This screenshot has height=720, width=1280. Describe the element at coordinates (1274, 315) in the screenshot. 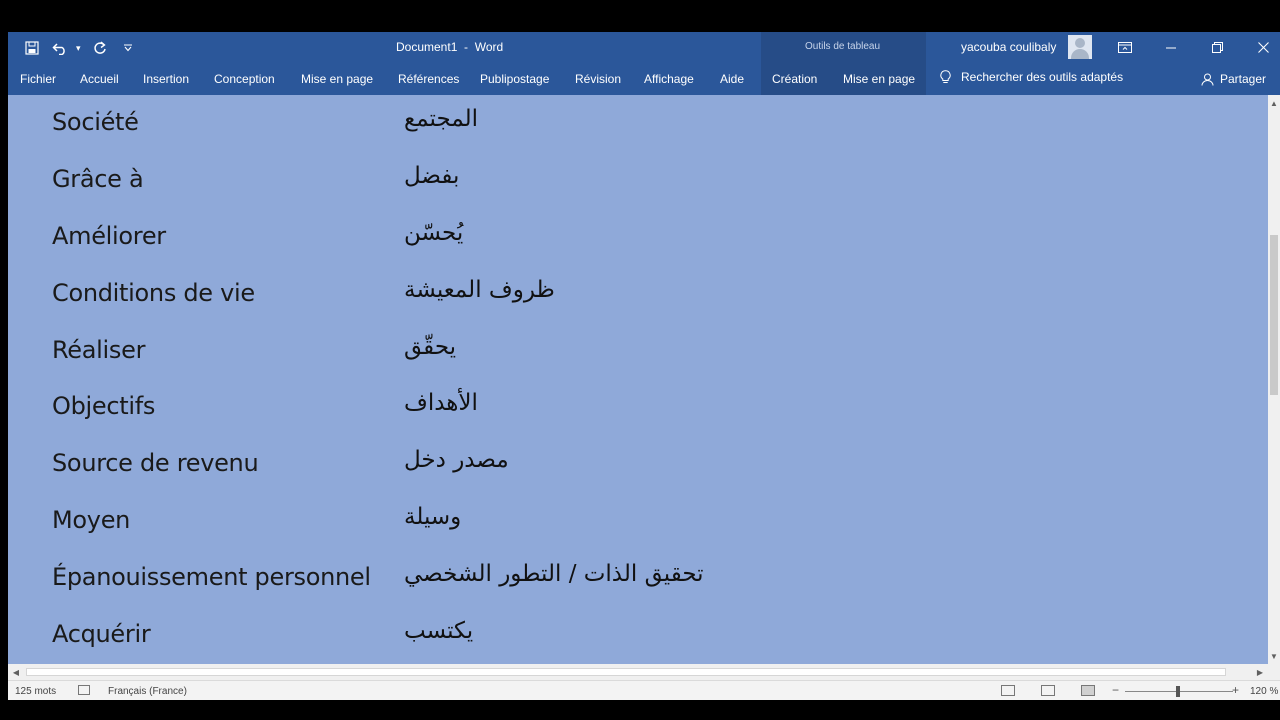

I see `vertical-scroll-thumb` at that location.